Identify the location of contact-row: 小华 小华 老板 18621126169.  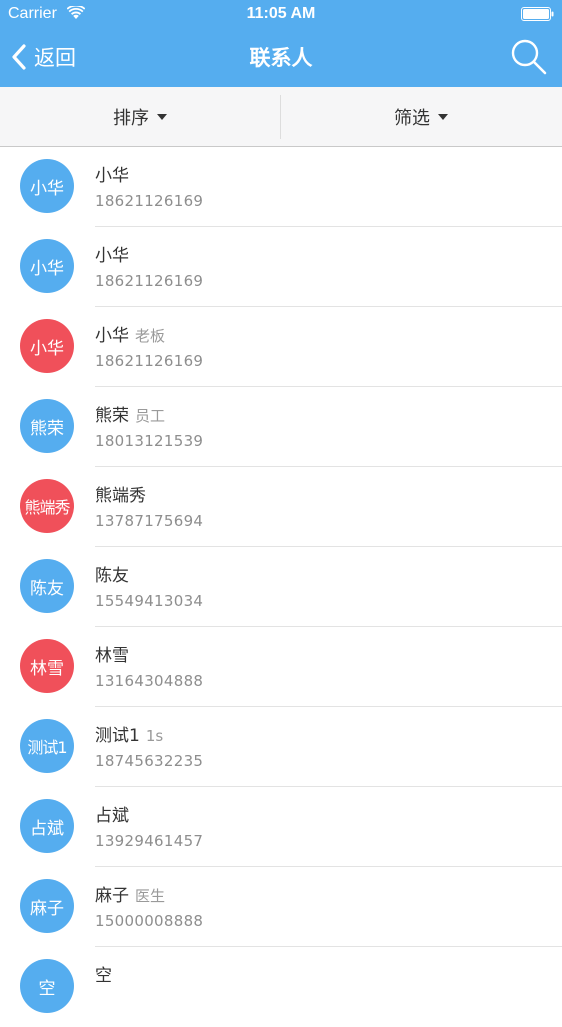
(281, 347).